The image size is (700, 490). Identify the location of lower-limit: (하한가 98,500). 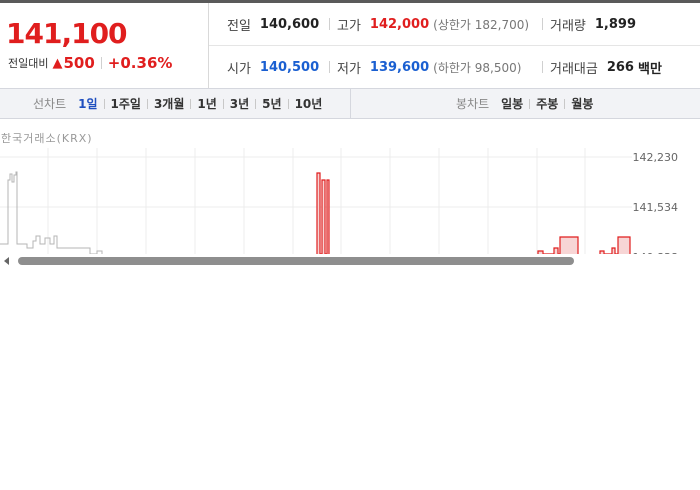
(477, 67).